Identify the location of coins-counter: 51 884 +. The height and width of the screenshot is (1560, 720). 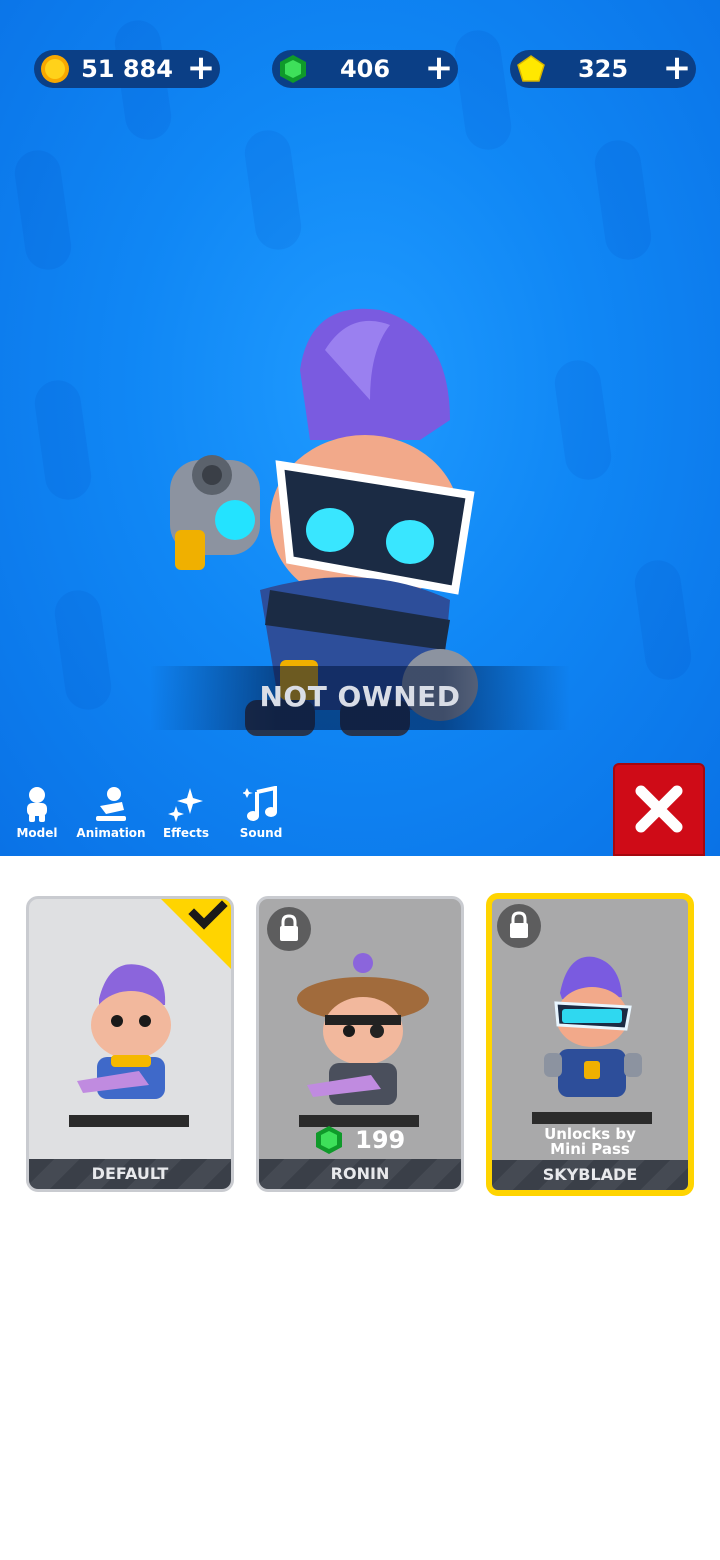
(127, 69).